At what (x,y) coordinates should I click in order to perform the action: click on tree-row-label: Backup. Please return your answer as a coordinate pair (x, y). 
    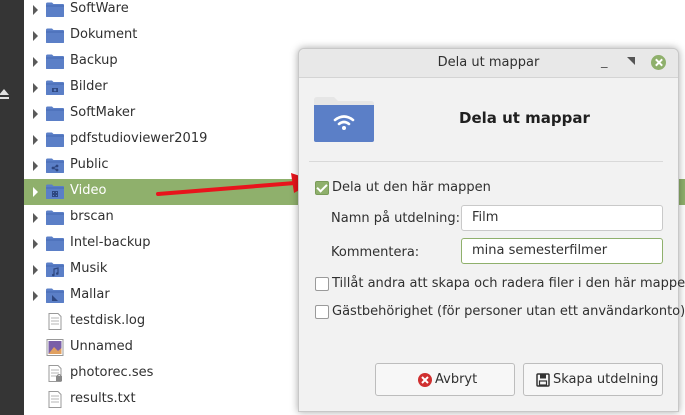
    Looking at the image, I should click on (94, 60).